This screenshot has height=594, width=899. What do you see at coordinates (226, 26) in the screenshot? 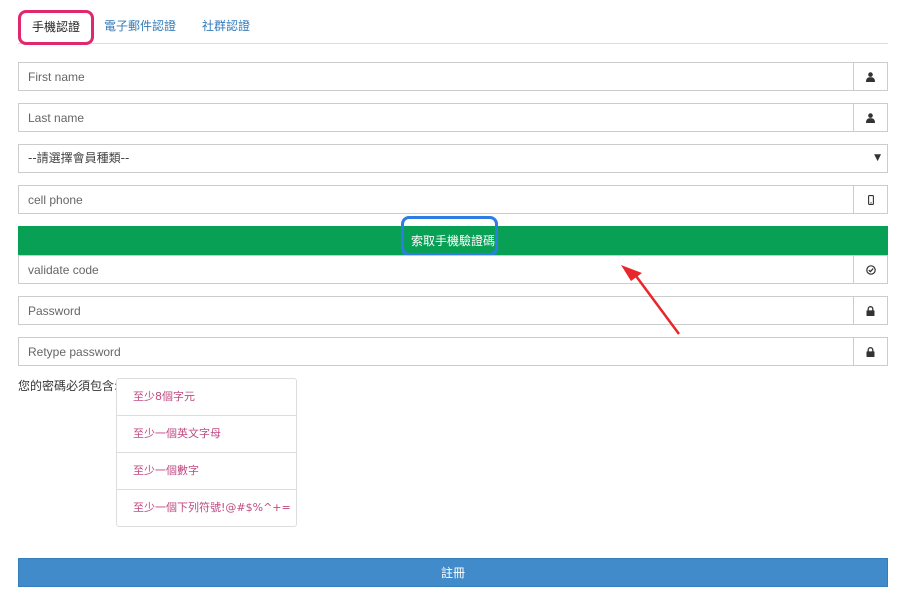
I see `tab-social-verification: 社群認證` at bounding box center [226, 26].